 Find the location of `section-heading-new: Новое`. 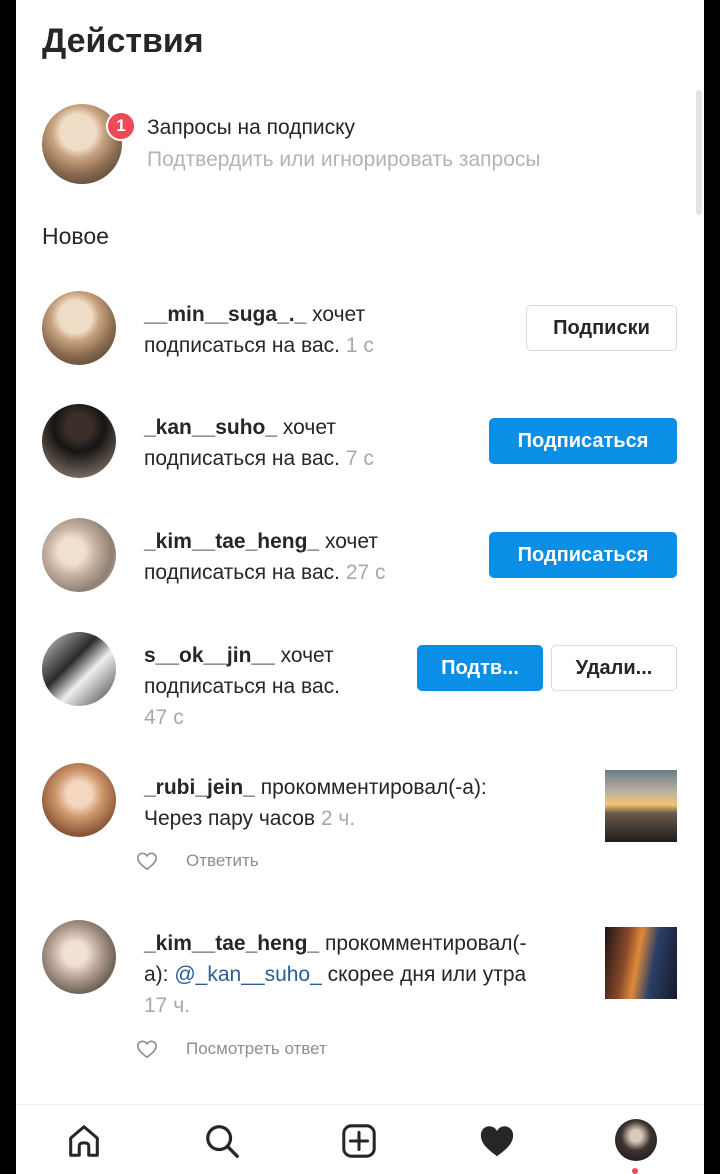

section-heading-new: Новое is located at coordinates (75, 236).